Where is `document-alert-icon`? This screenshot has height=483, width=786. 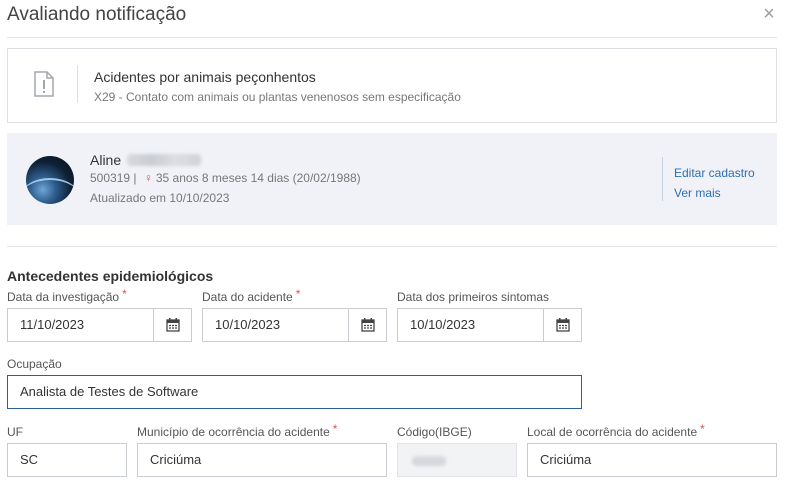 document-alert-icon is located at coordinates (44, 84).